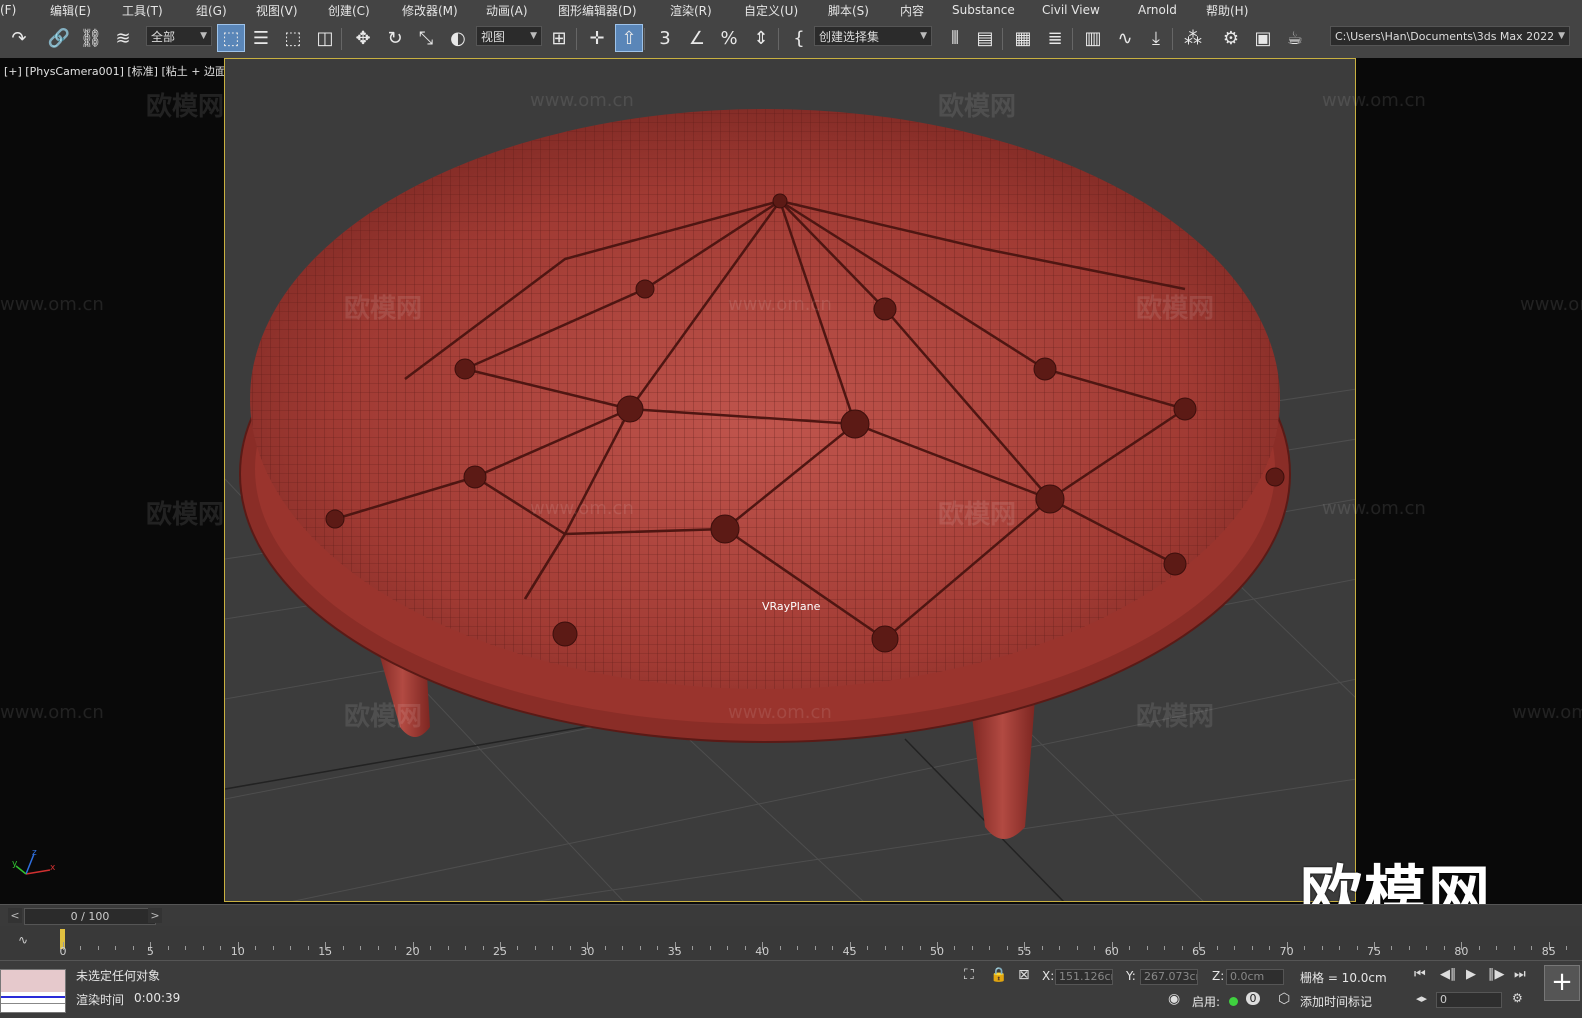  What do you see at coordinates (15, 915) in the screenshot?
I see `time-slider-prev-button: <` at bounding box center [15, 915].